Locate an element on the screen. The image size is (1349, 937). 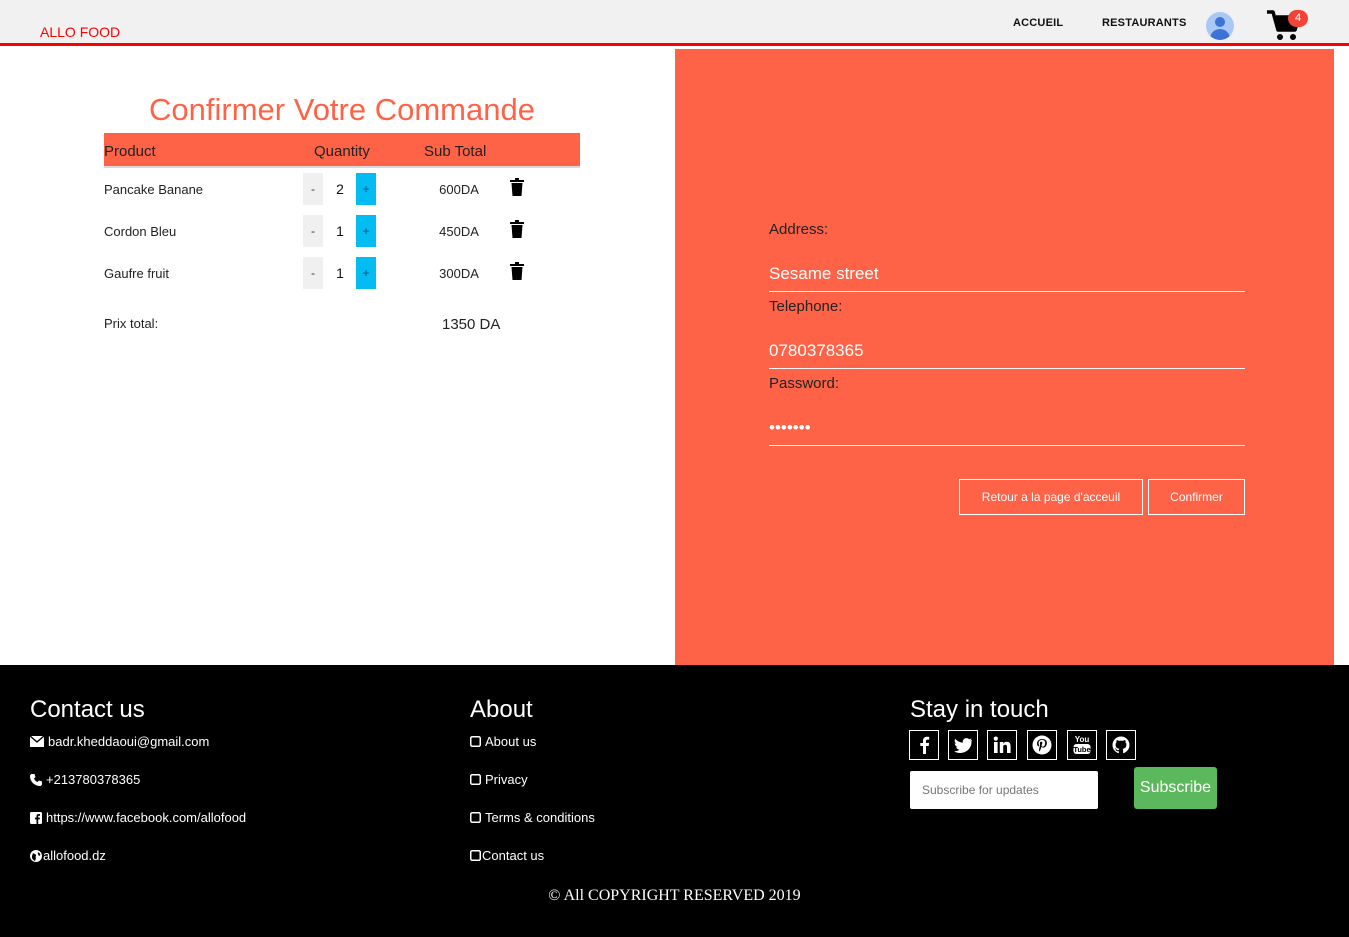
product-name: Gaufre fruit is located at coordinates (137, 273).